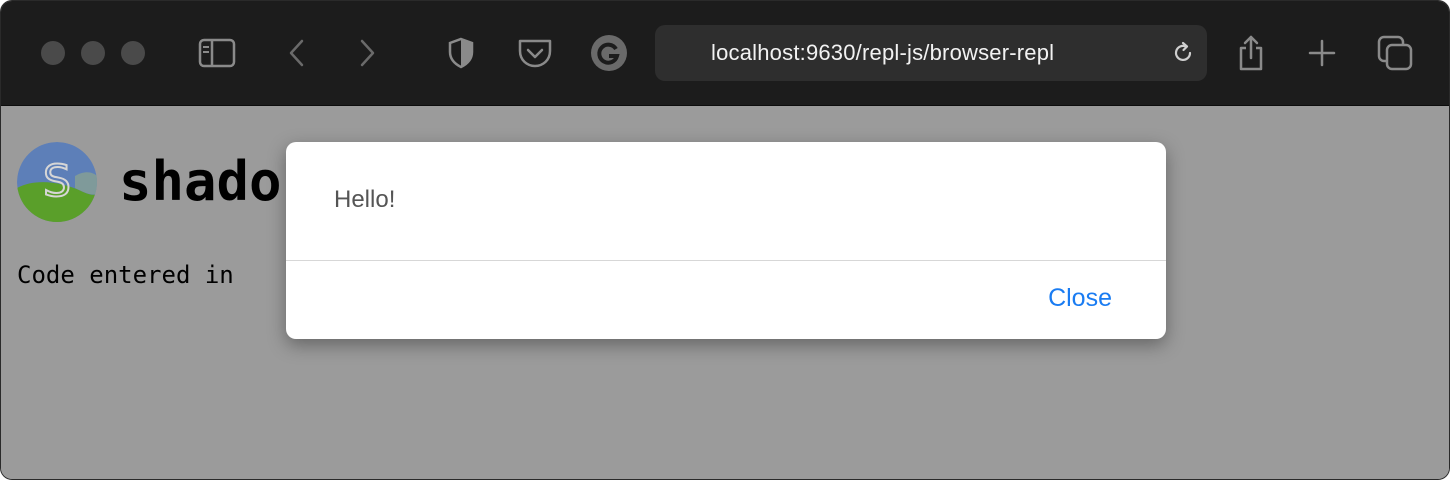 Image resolution: width=1450 pixels, height=480 pixels. I want to click on page-paragraph: Code entered in, so click(125, 275).